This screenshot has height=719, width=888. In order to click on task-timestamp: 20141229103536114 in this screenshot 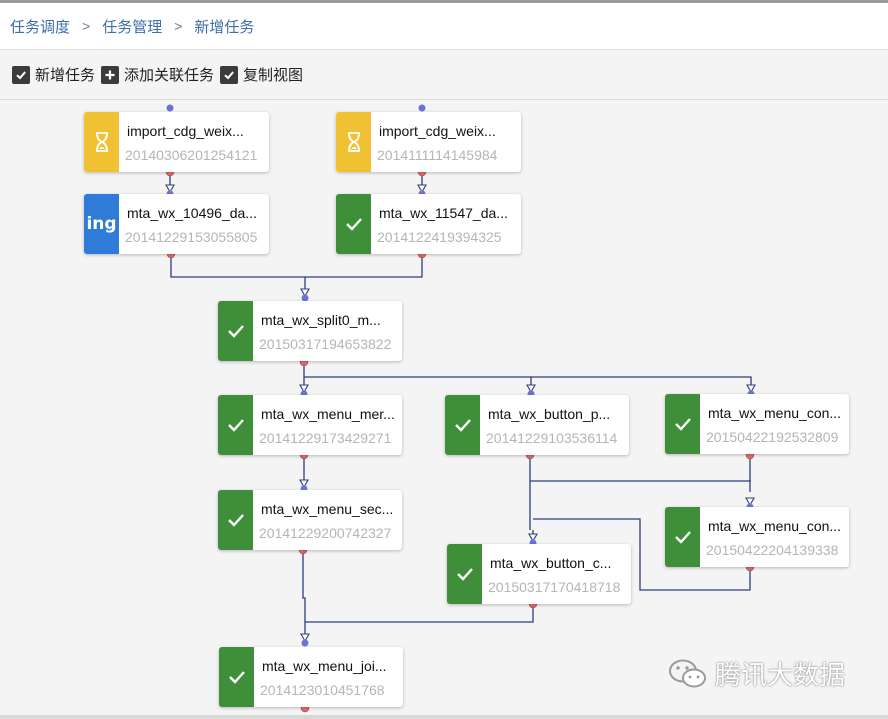, I will do `click(552, 438)`.